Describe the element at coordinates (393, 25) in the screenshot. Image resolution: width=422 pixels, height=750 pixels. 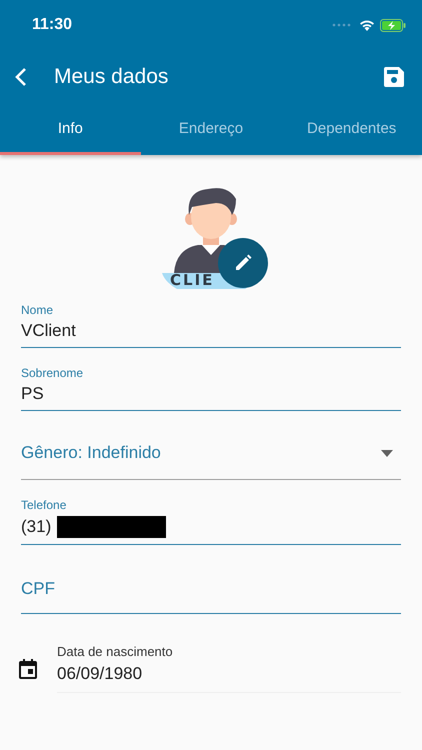
I see `battery-charging-icon` at that location.